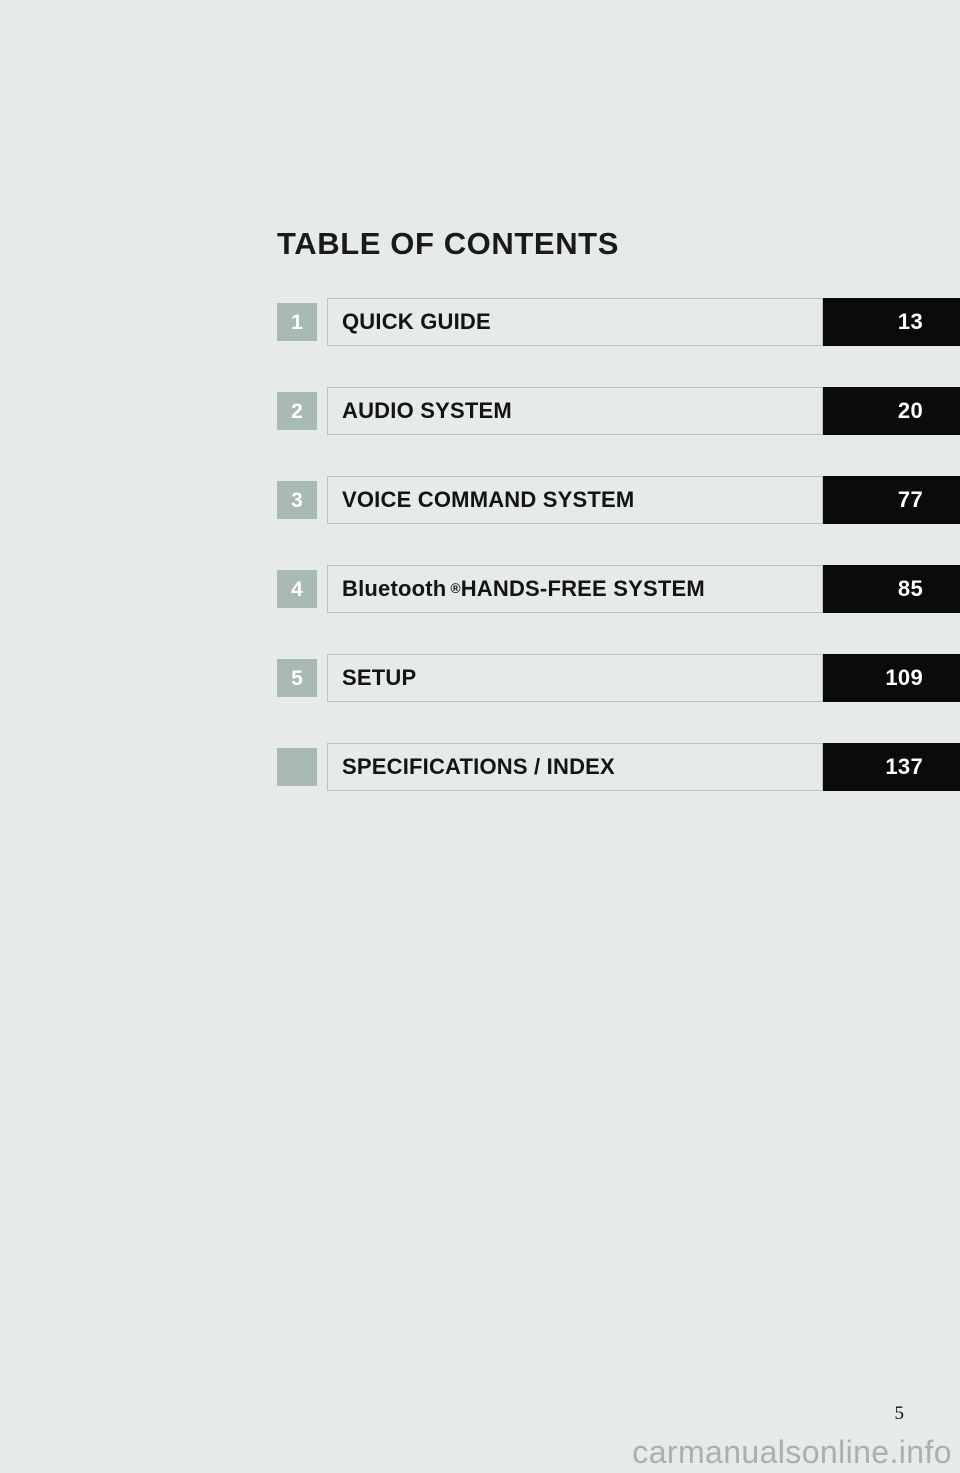  I want to click on chapter-title-plate: SPECIFICATIONS / INDEX, so click(575, 767).